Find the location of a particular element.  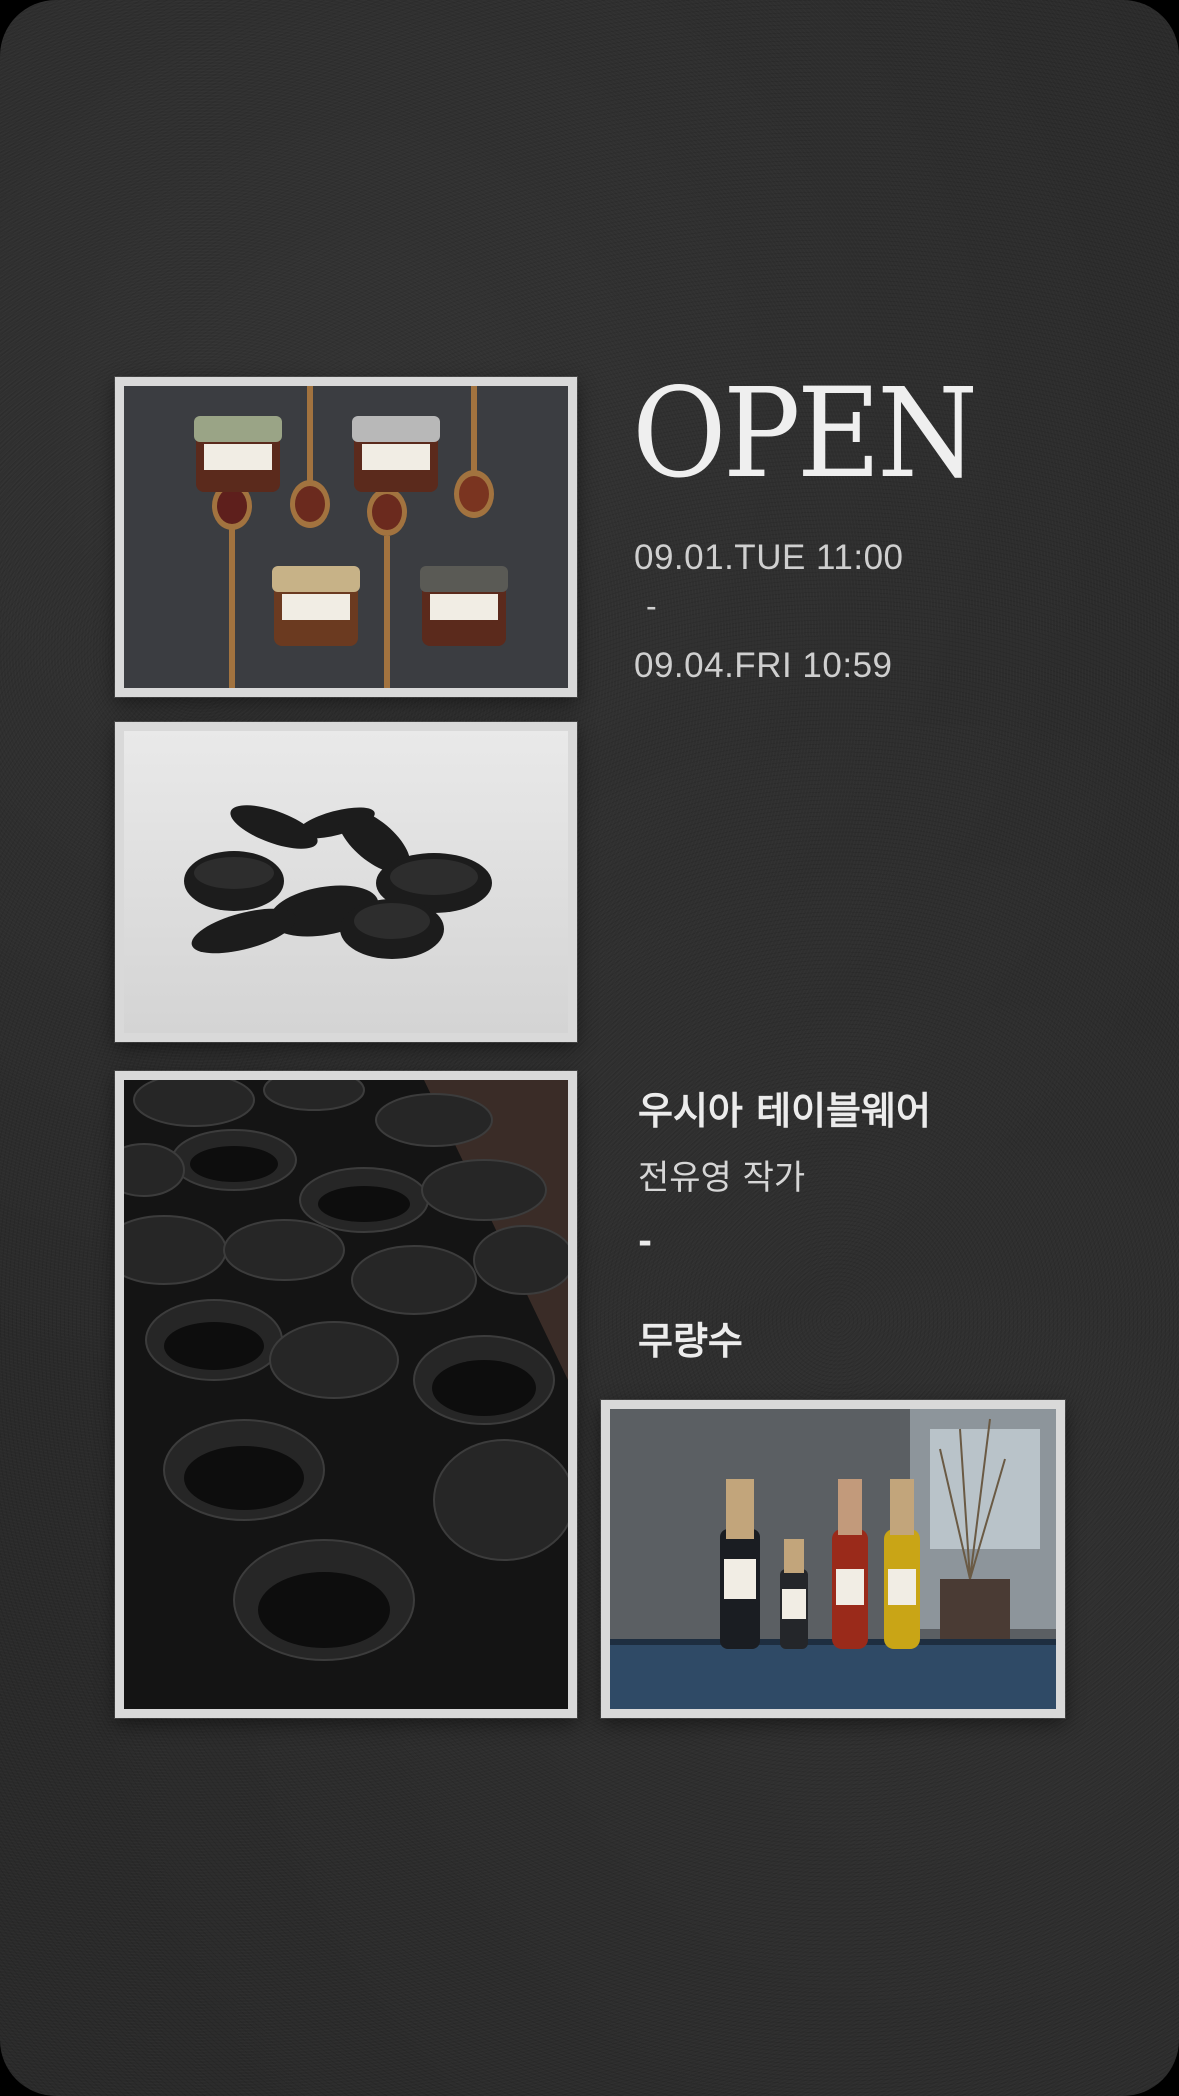

brand-name: 우시아 테이블웨어 is located at coordinates (784, 1111).